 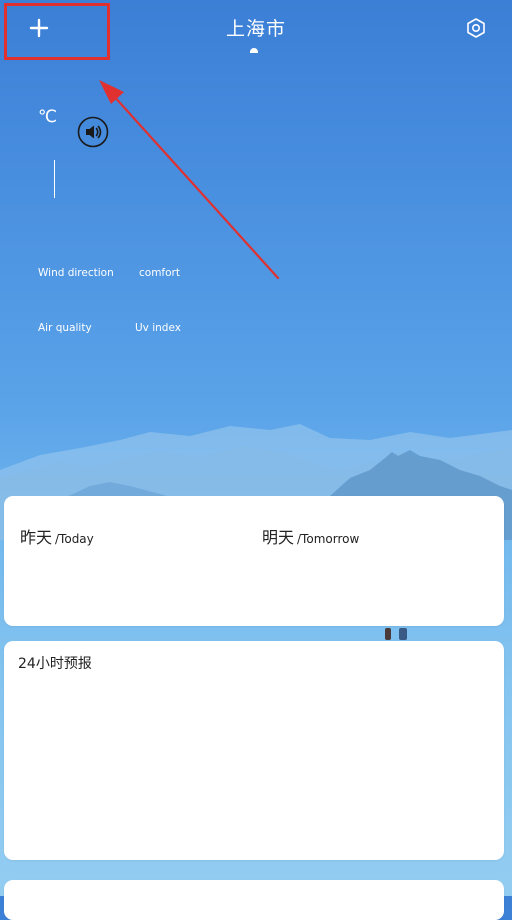 I want to click on daily-forecast-card: 昨天/Today 明天/Tomorrow, so click(x=254, y=561).